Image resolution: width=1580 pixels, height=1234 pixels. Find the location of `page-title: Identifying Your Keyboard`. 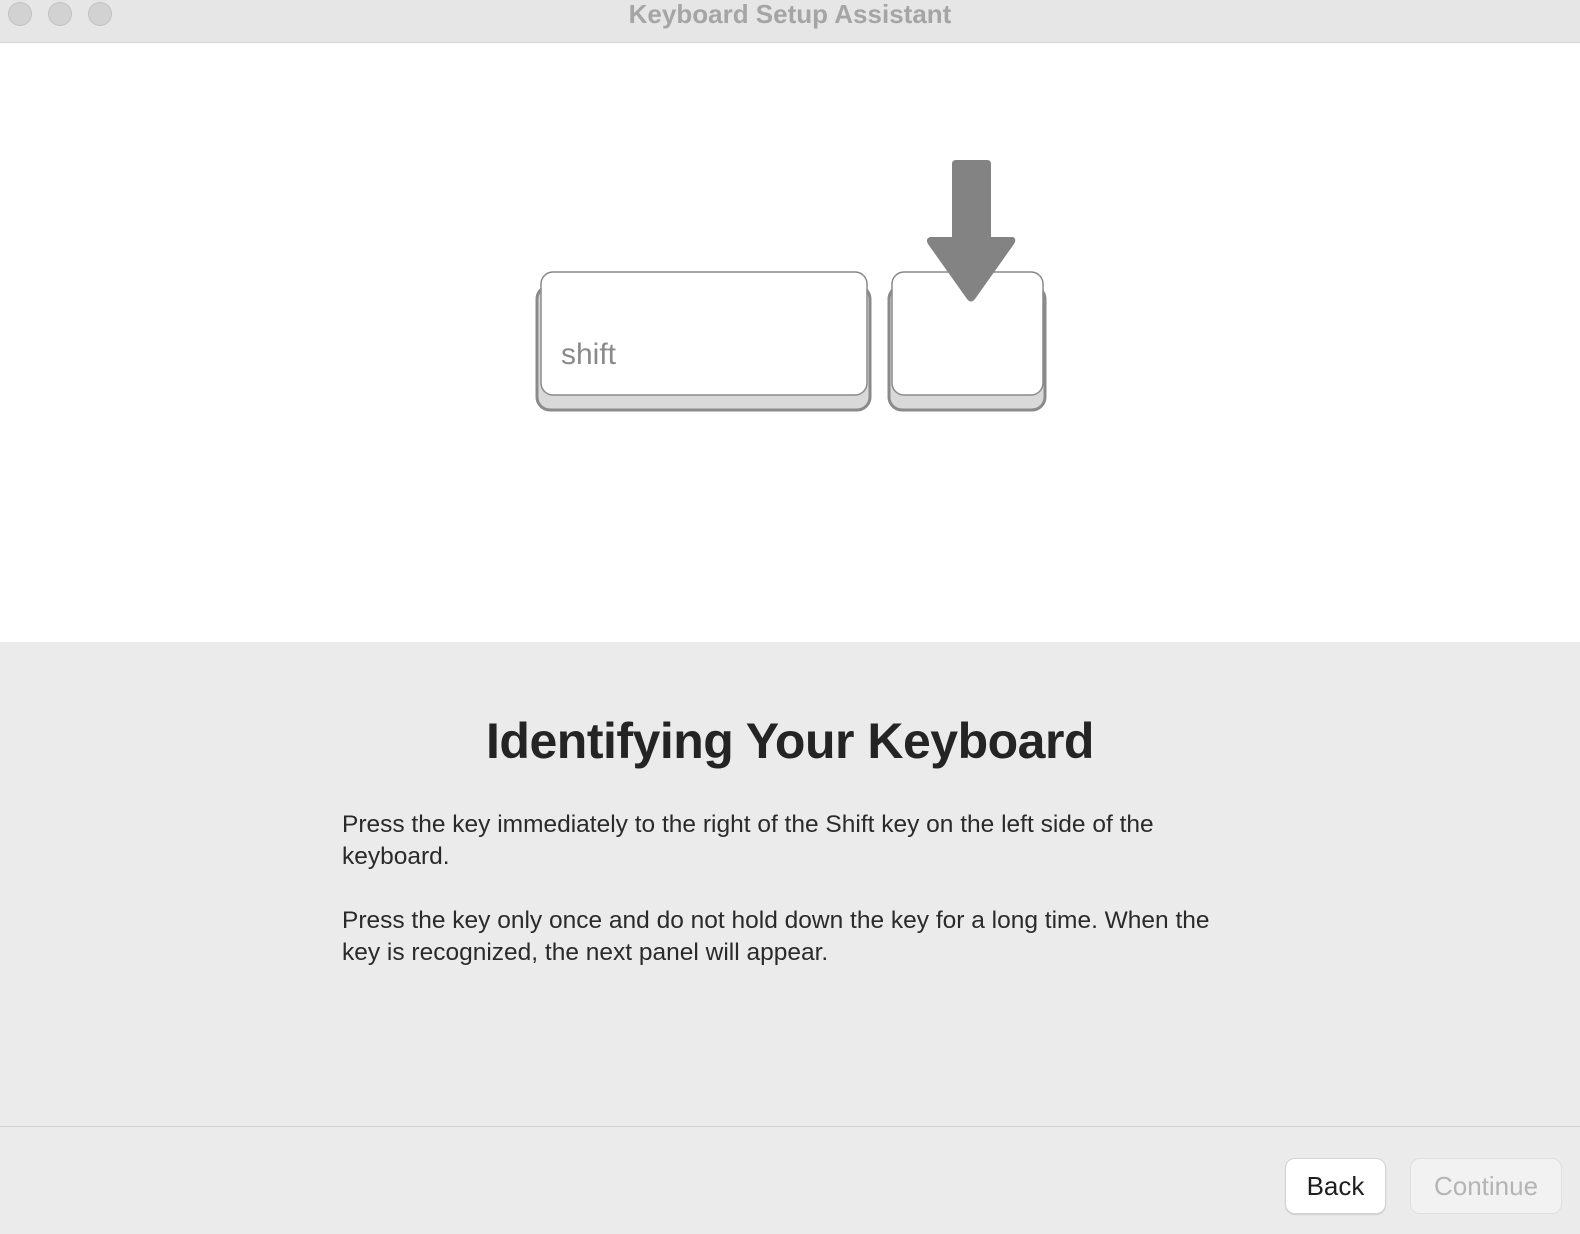

page-title: Identifying Your Keyboard is located at coordinates (790, 741).